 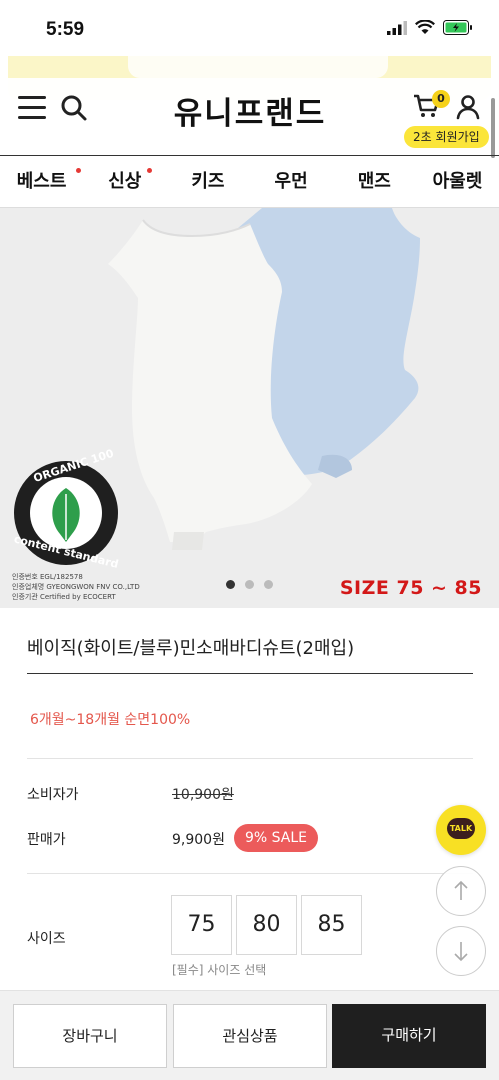 What do you see at coordinates (65, 29) in the screenshot?
I see `status-time: 5:59` at bounding box center [65, 29].